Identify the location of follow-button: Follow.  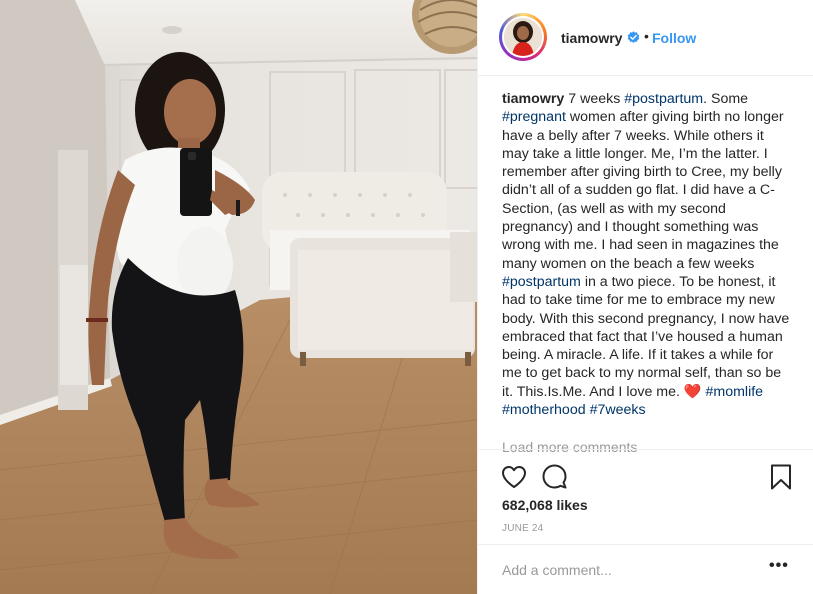
(674, 38).